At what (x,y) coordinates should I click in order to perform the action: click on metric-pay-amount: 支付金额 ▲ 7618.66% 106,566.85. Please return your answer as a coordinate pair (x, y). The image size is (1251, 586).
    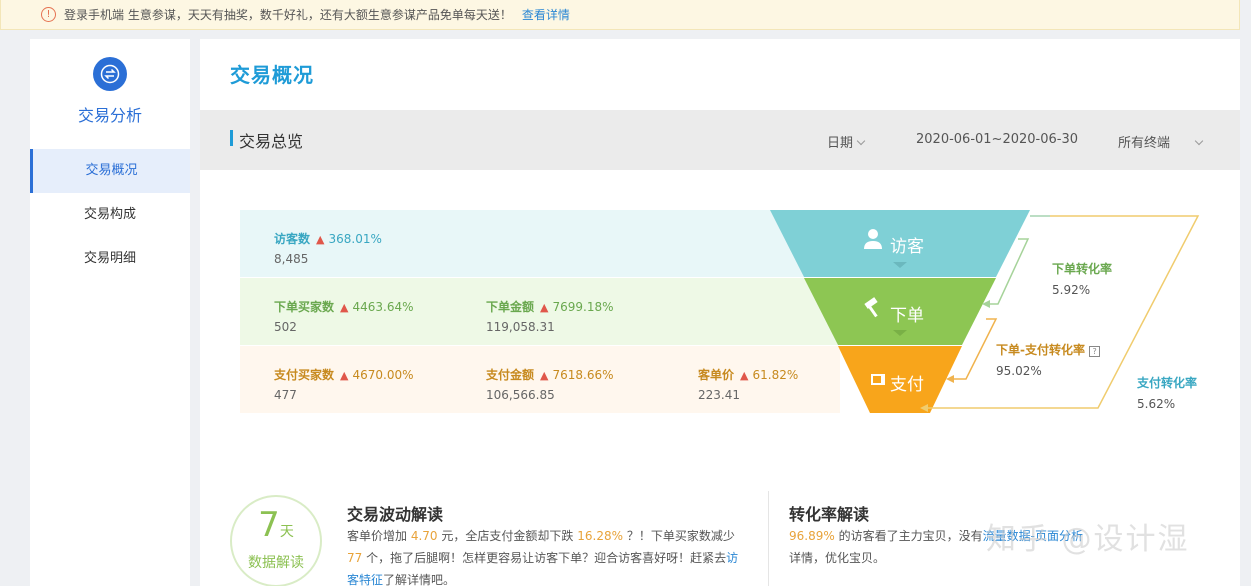
    Looking at the image, I should click on (550, 384).